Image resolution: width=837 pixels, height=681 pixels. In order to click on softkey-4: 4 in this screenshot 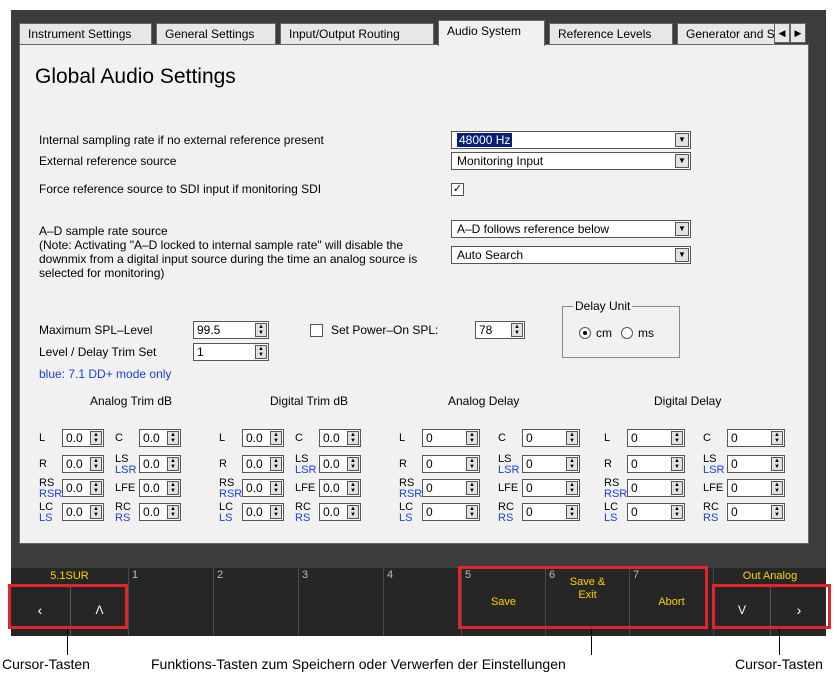, I will do `click(422, 602)`.